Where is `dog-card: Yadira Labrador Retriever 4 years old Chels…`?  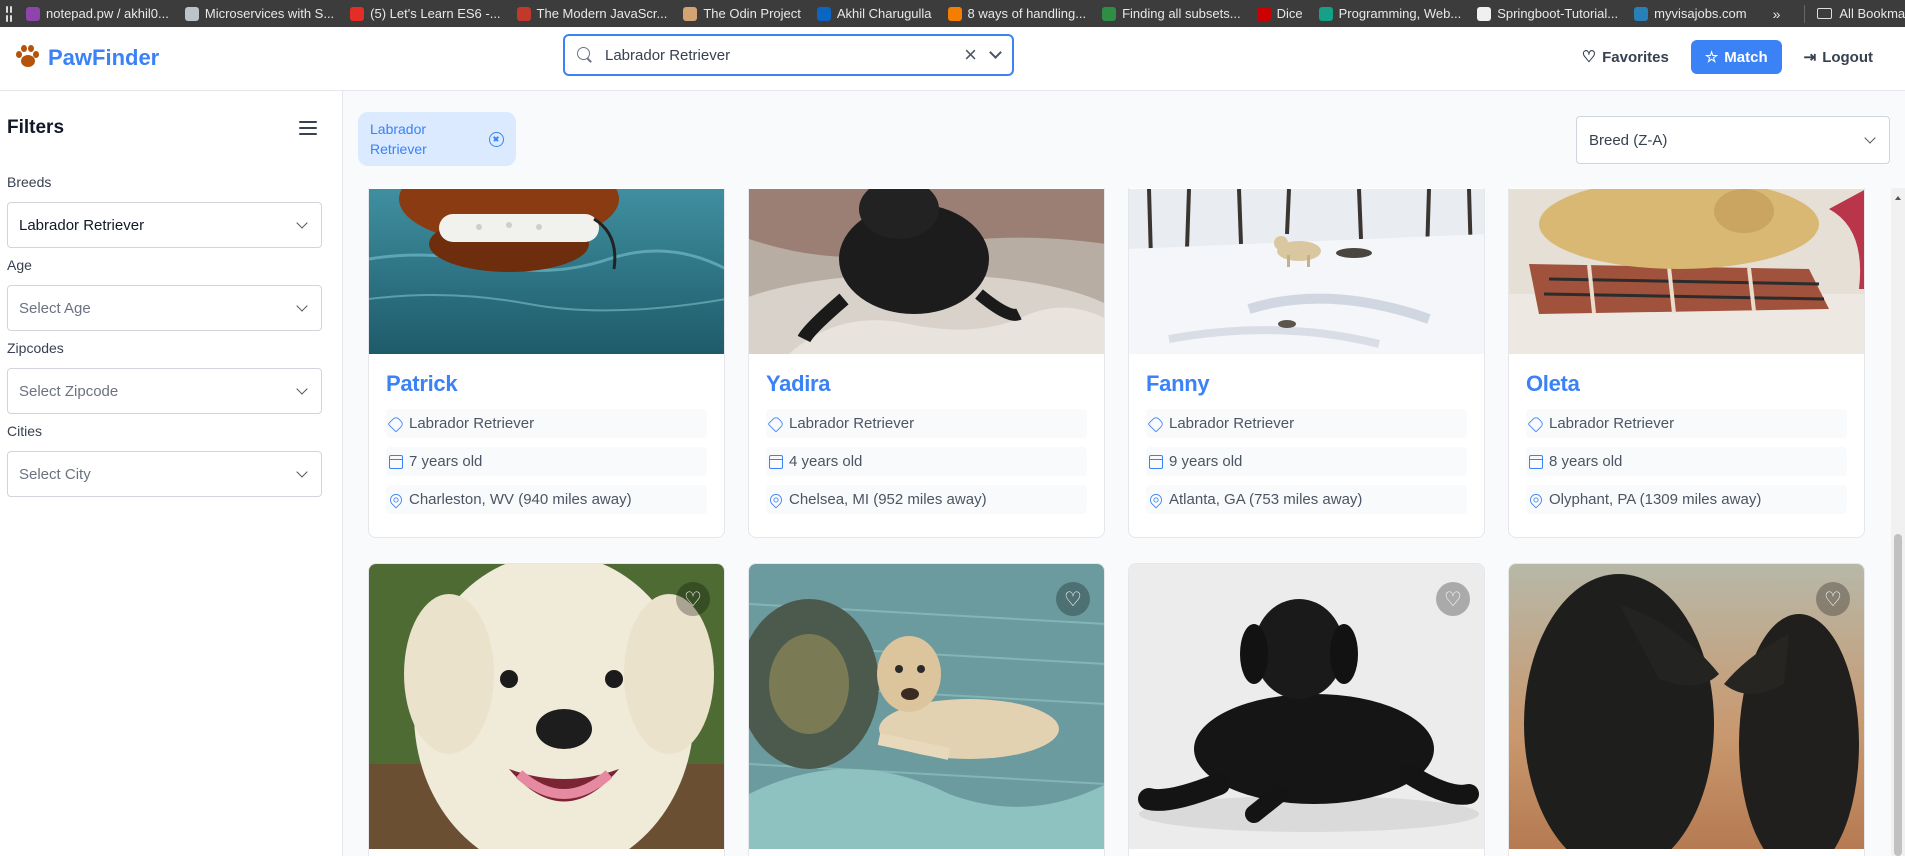 dog-card: Yadira Labrador Retriever 4 years old Chels… is located at coordinates (926, 363).